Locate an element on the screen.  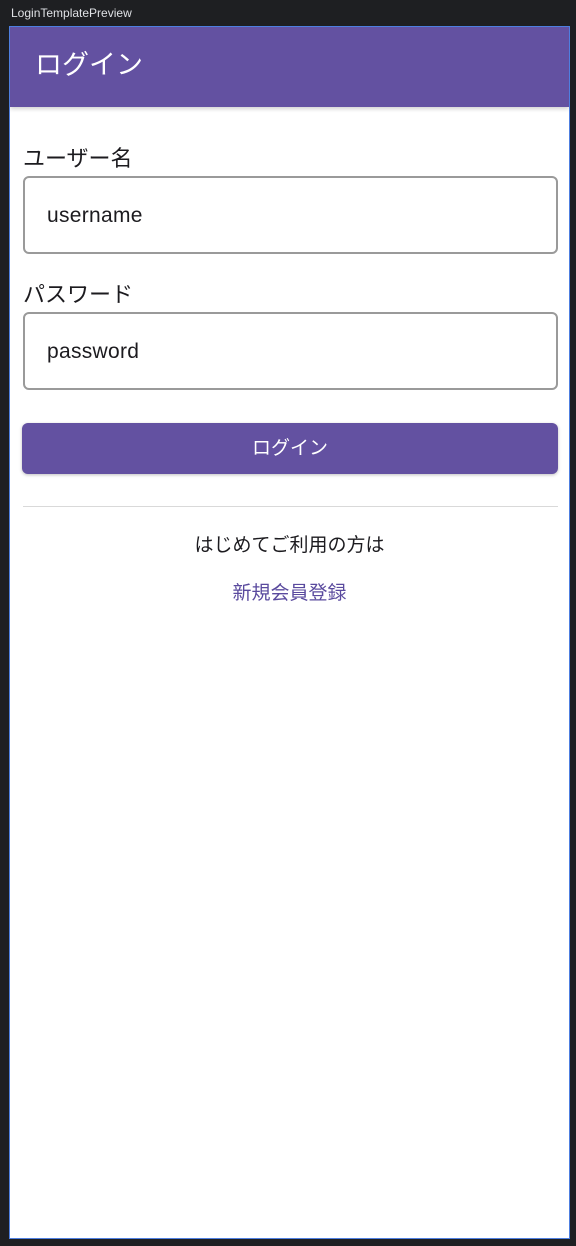
username-label: ユーザー名 is located at coordinates (78, 159).